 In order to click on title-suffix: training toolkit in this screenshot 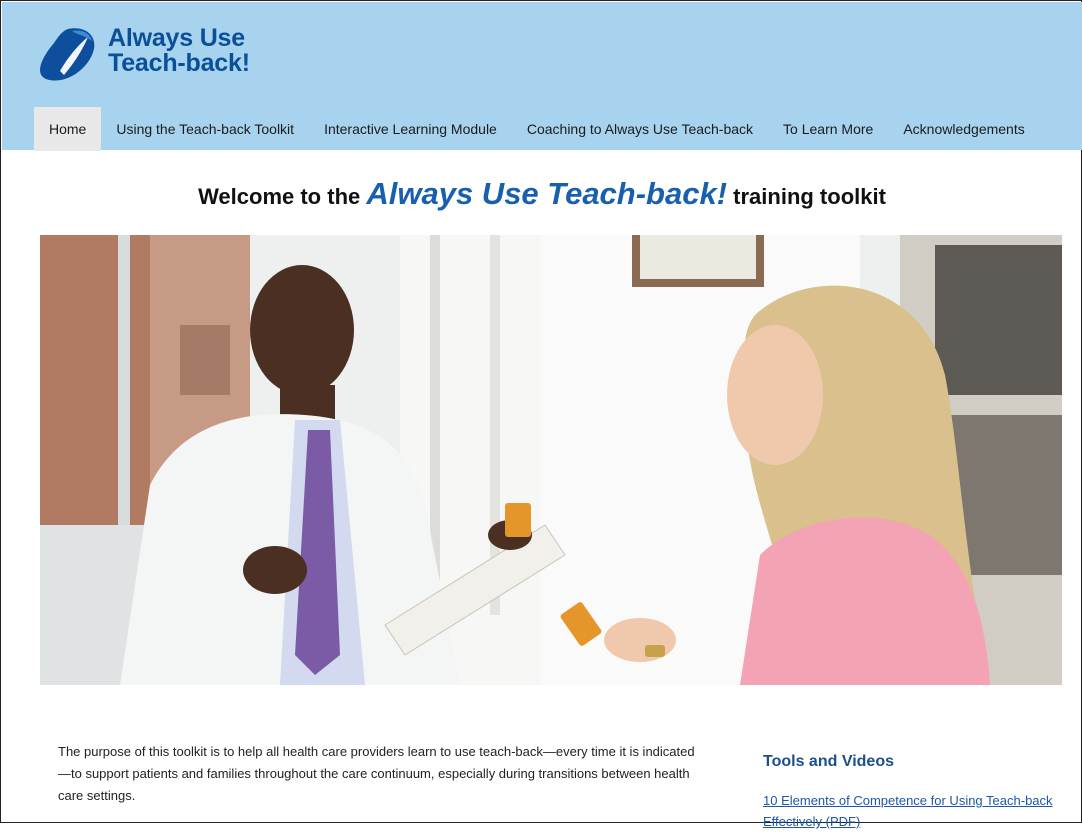, I will do `click(806, 196)`.